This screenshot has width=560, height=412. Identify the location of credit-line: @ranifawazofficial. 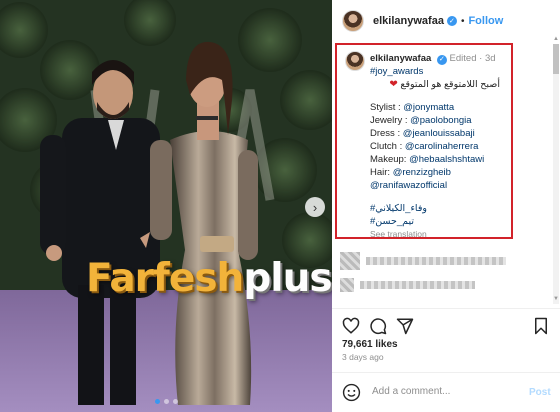
(441, 185).